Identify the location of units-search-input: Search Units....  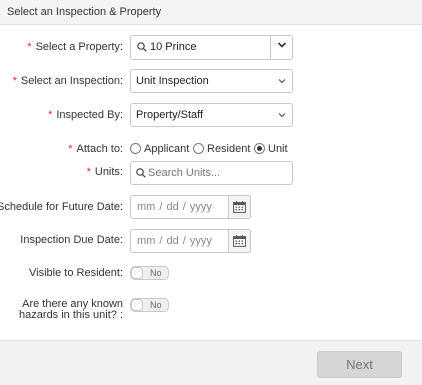
(211, 173).